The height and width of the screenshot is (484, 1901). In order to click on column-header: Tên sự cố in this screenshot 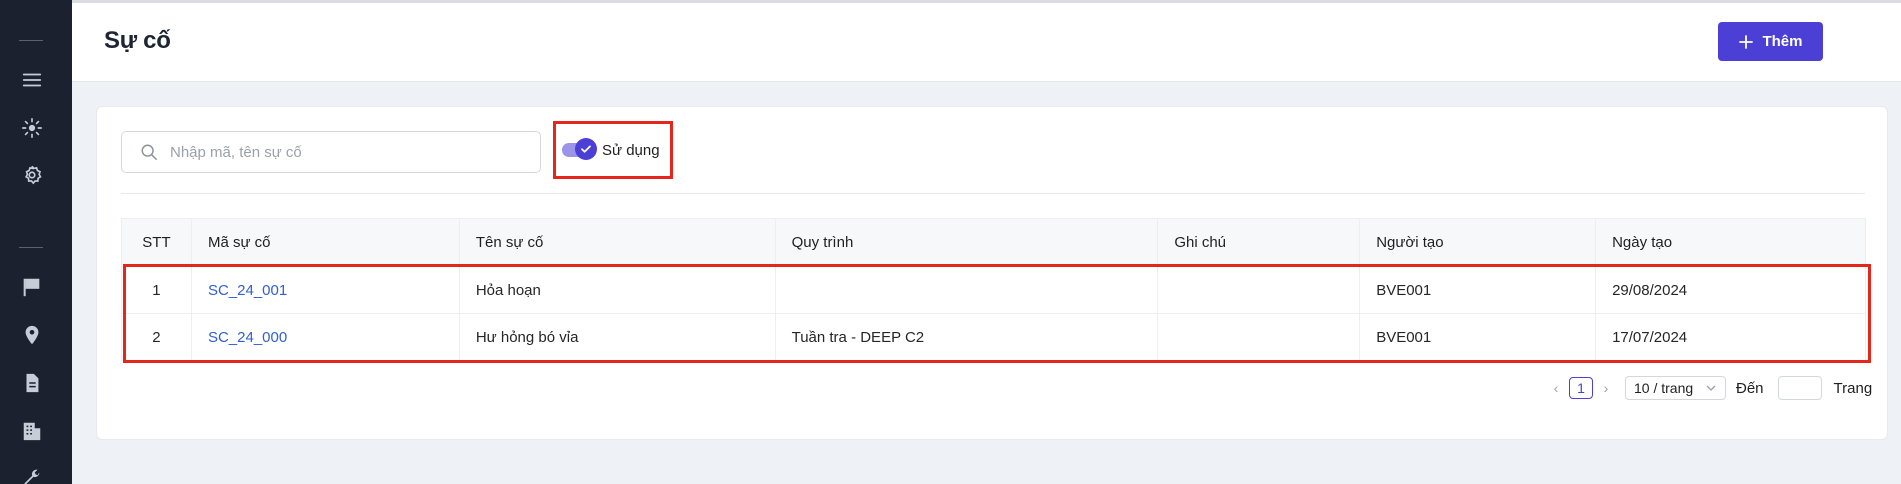, I will do `click(617, 242)`.